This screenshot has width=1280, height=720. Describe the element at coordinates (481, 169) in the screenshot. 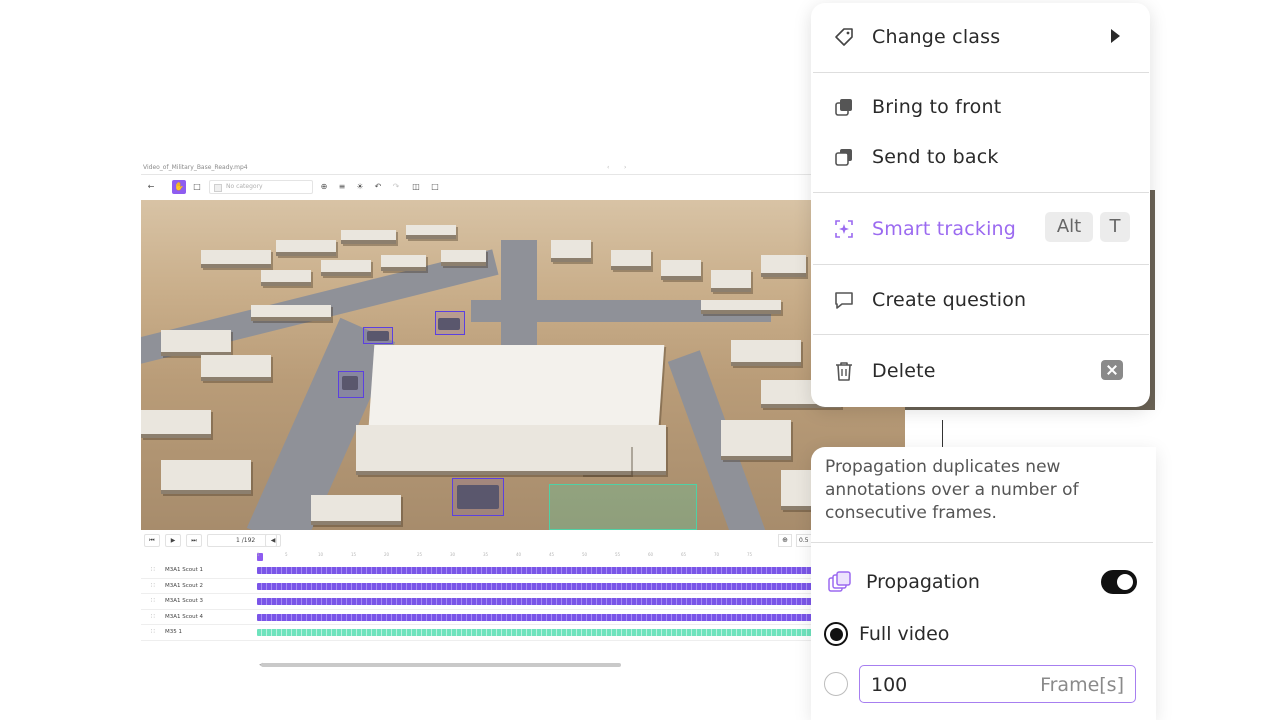

I see `editor-titlebar: Video_of_Military_Base_Ready.mp4 ‹ ›` at that location.